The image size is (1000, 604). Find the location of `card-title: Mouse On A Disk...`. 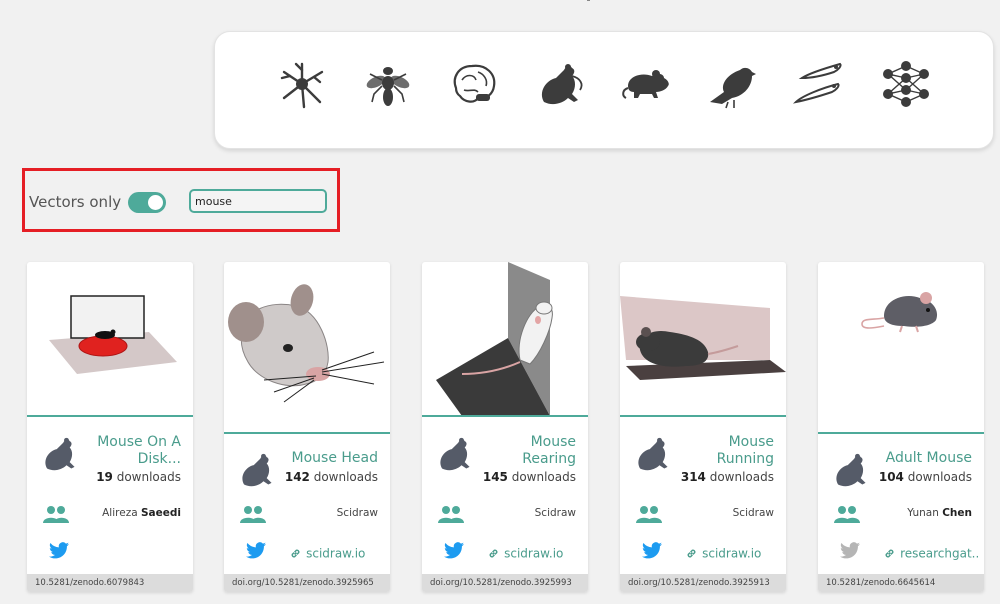

card-title: Mouse On A Disk... is located at coordinates (133, 451).